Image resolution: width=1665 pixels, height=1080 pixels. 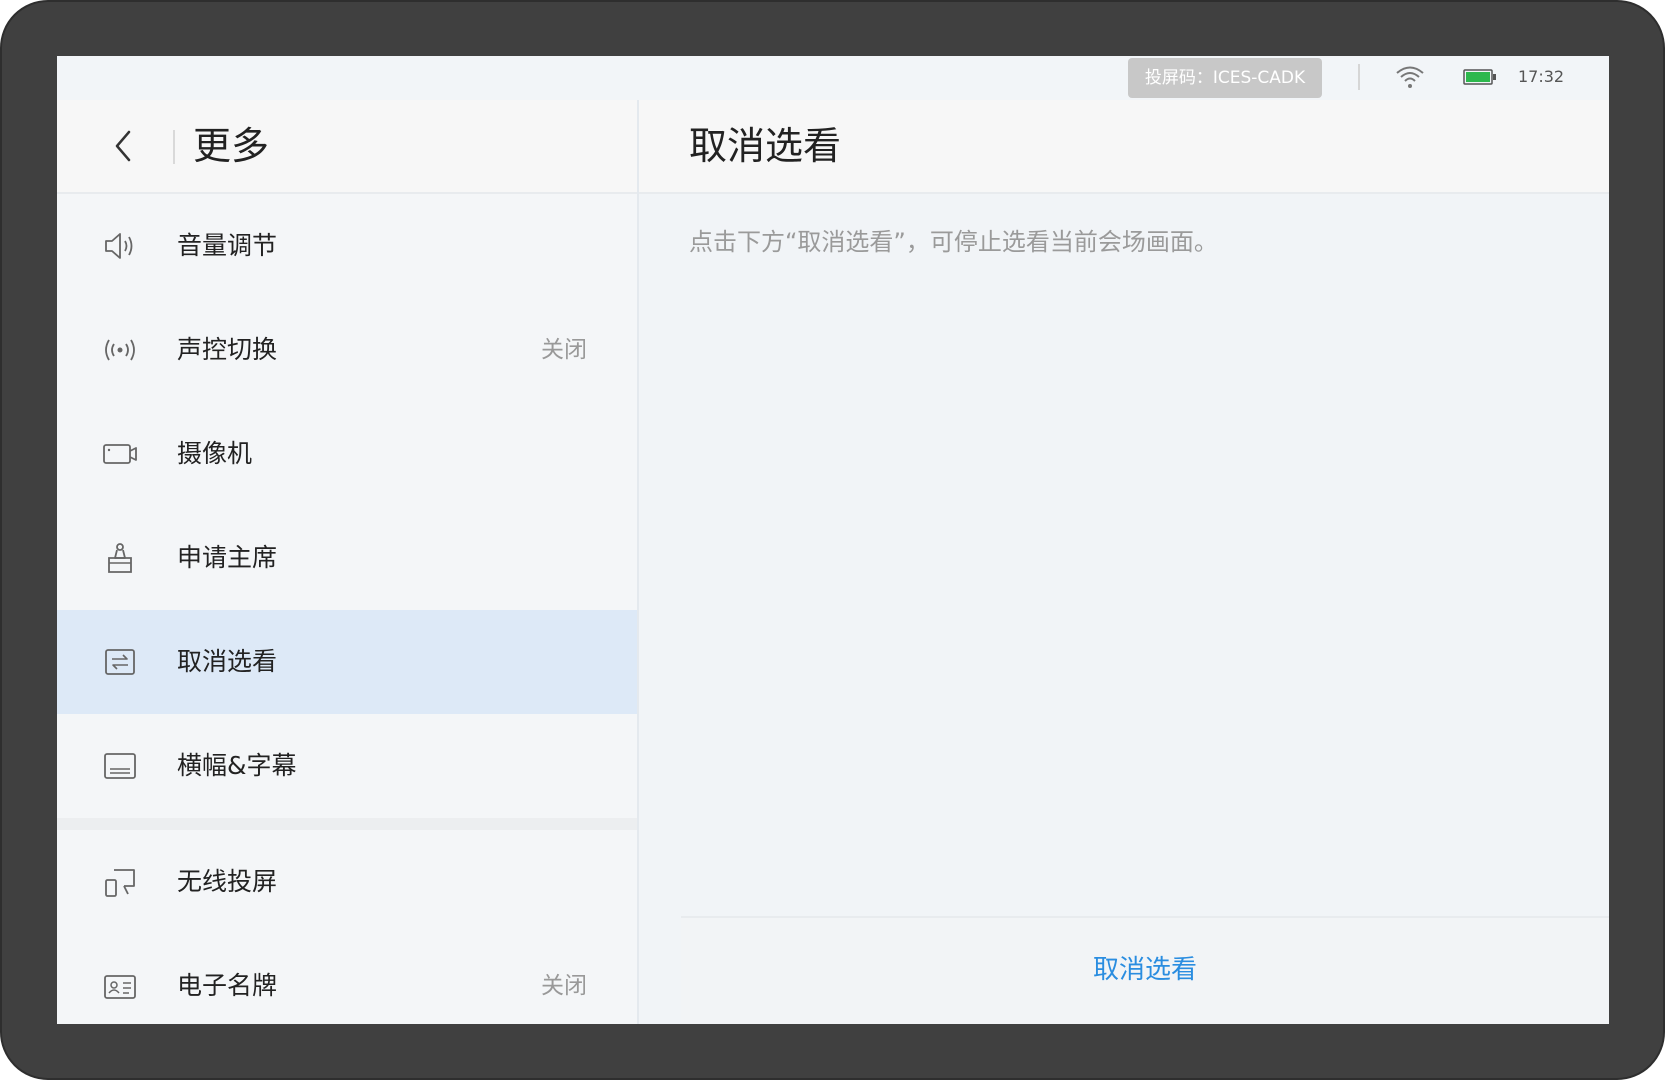 What do you see at coordinates (347, 662) in the screenshot?
I see `menu-item-cancel-view: 取消选看` at bounding box center [347, 662].